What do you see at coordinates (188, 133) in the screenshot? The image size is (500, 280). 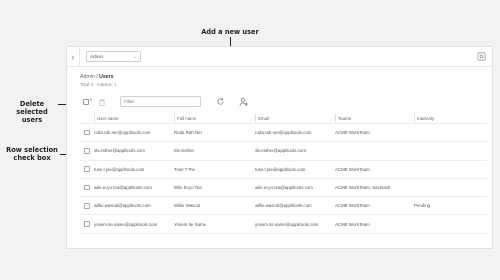 I see `cell-fullname: Roda Rah Ner` at bounding box center [188, 133].